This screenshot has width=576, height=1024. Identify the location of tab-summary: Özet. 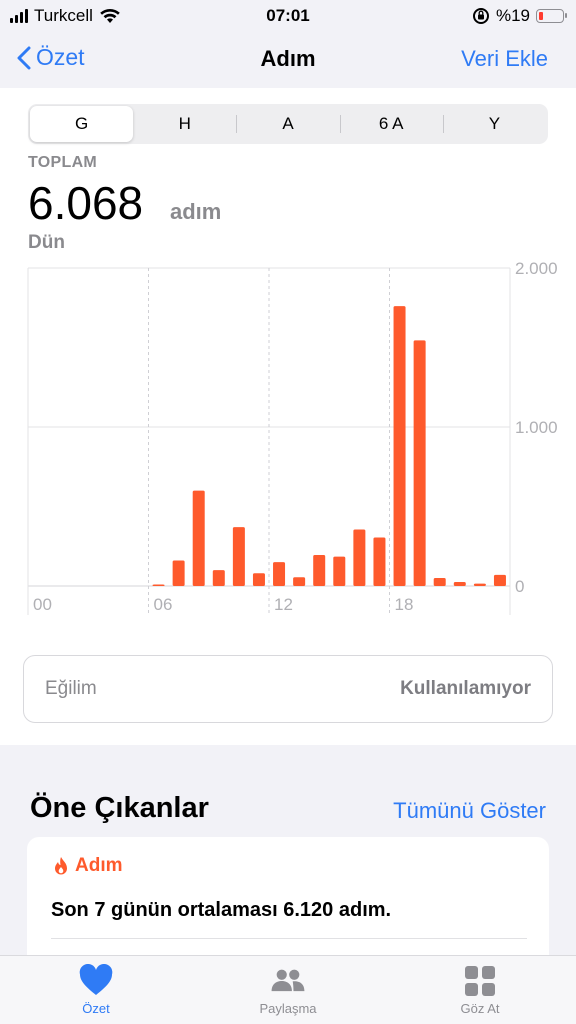
(96, 990).